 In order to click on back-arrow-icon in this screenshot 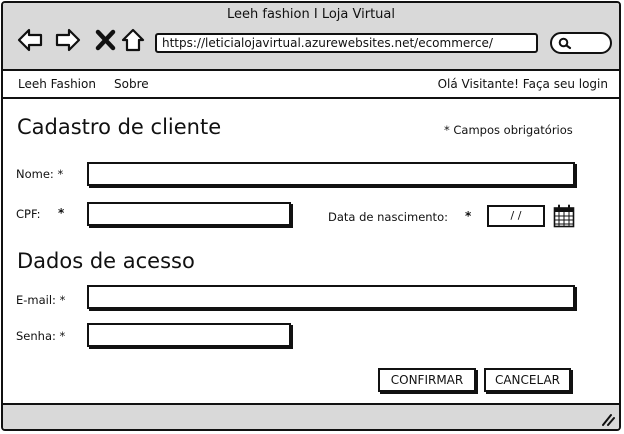, I will do `click(30, 40)`.